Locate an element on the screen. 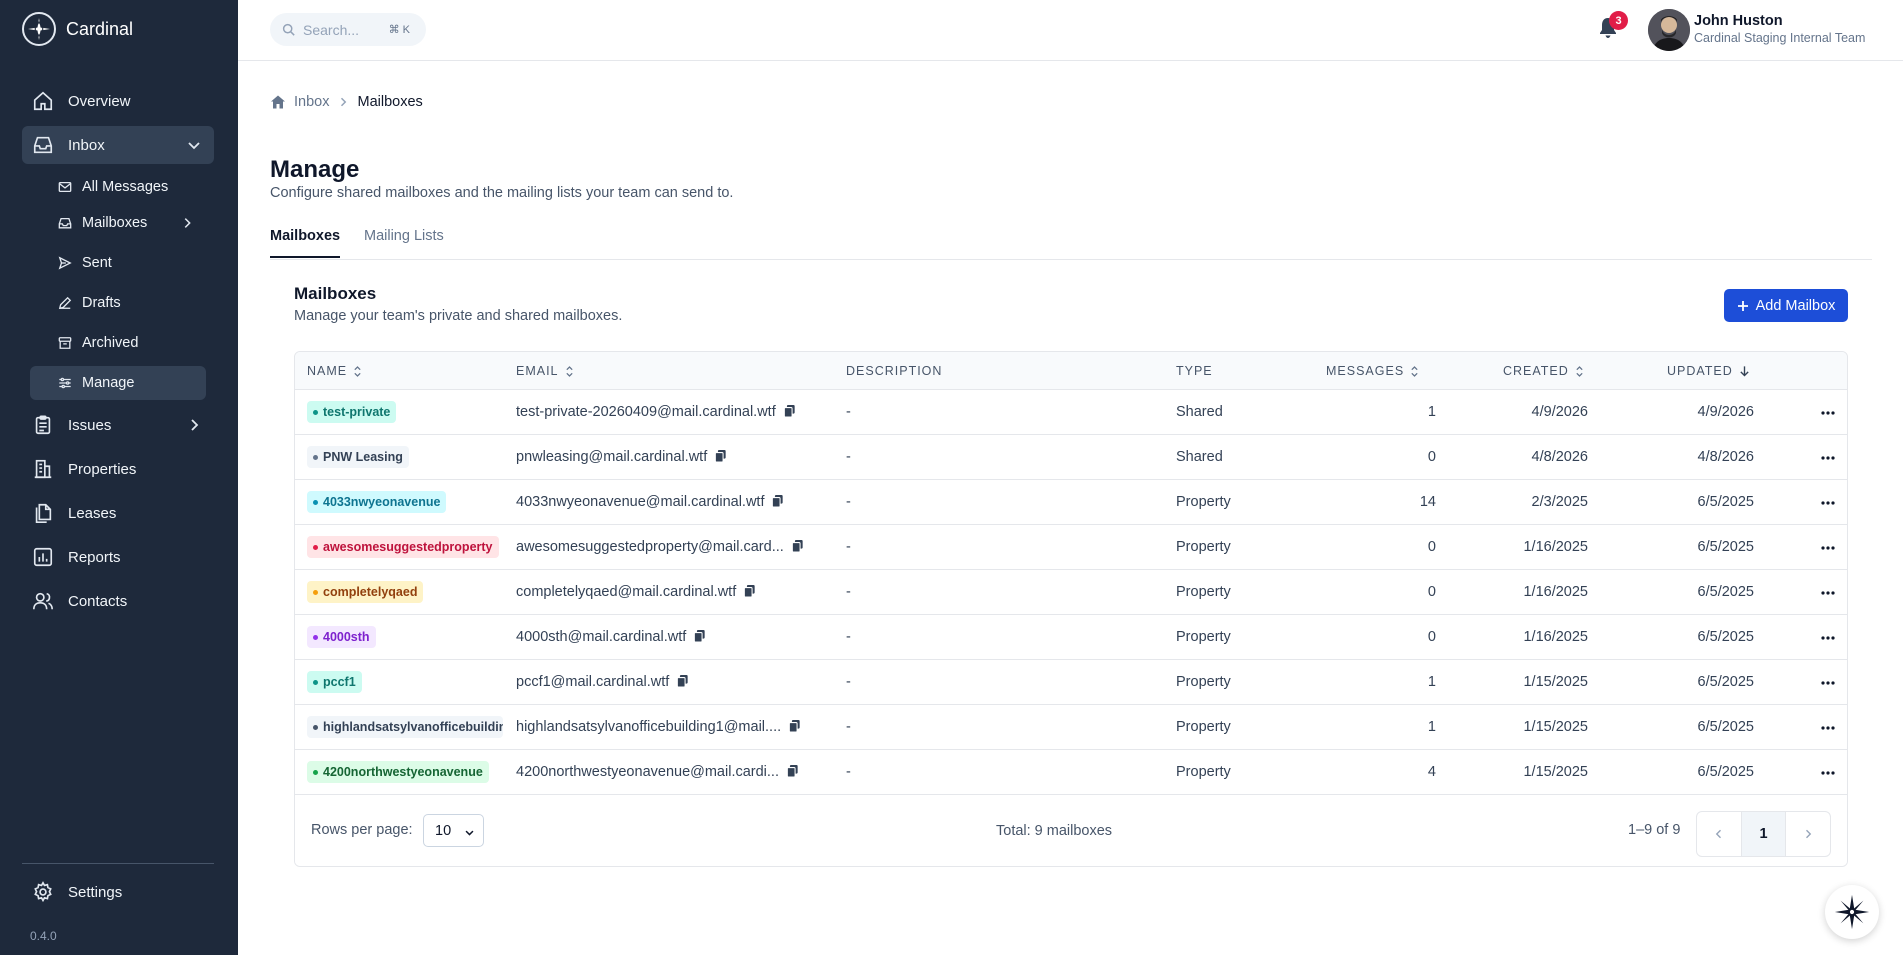  column-header-email: EMAIL is located at coordinates (545, 371).